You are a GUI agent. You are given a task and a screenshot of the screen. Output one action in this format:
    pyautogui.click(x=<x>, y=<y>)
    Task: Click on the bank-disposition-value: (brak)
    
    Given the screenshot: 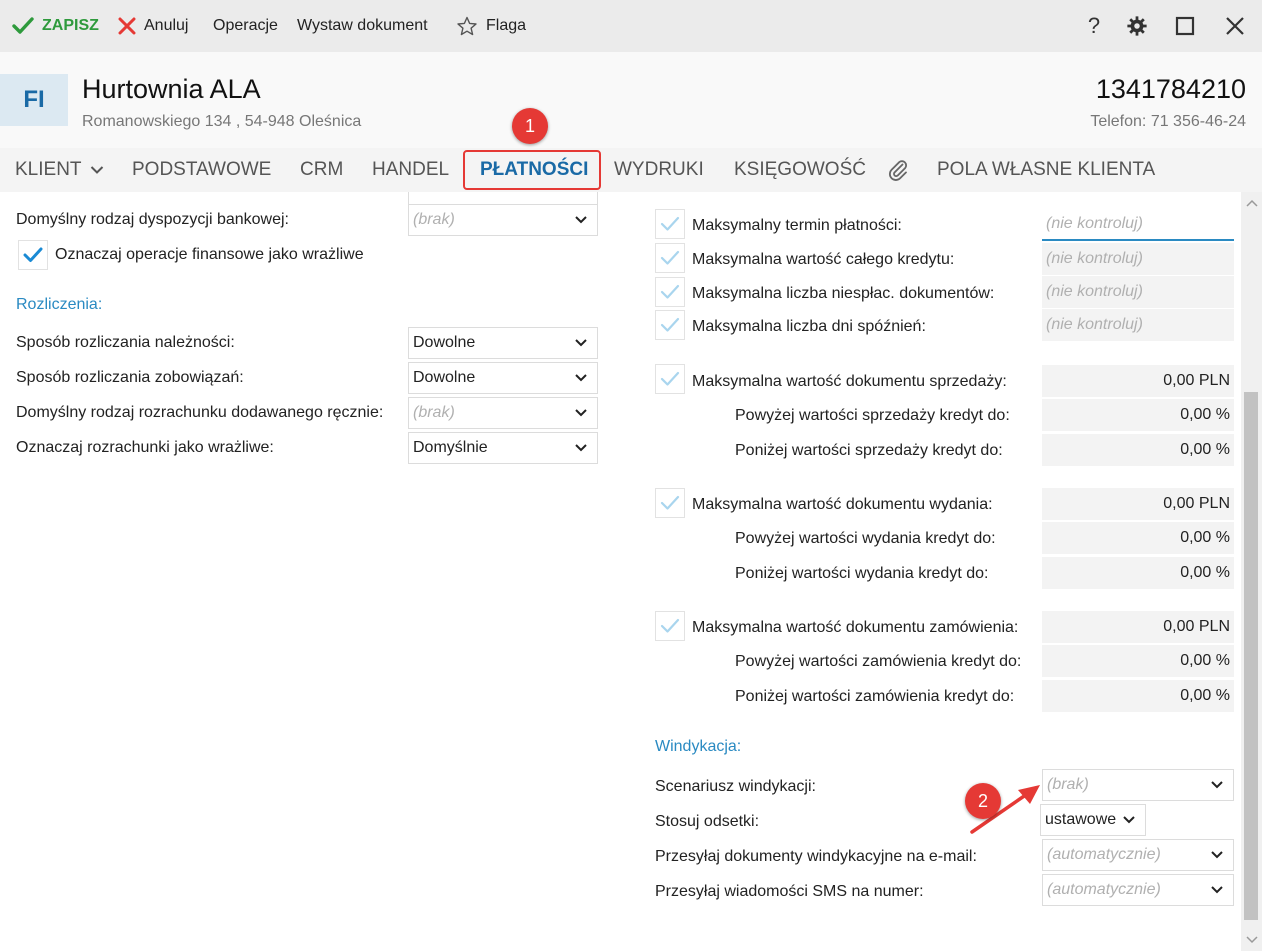 What is the action you would take?
    pyautogui.click(x=434, y=219)
    